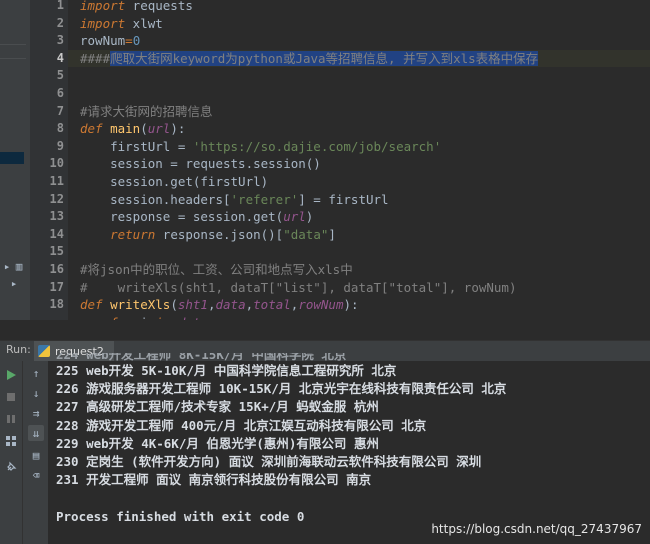  What do you see at coordinates (159, 6) in the screenshot?
I see `code-token: requests` at bounding box center [159, 6].